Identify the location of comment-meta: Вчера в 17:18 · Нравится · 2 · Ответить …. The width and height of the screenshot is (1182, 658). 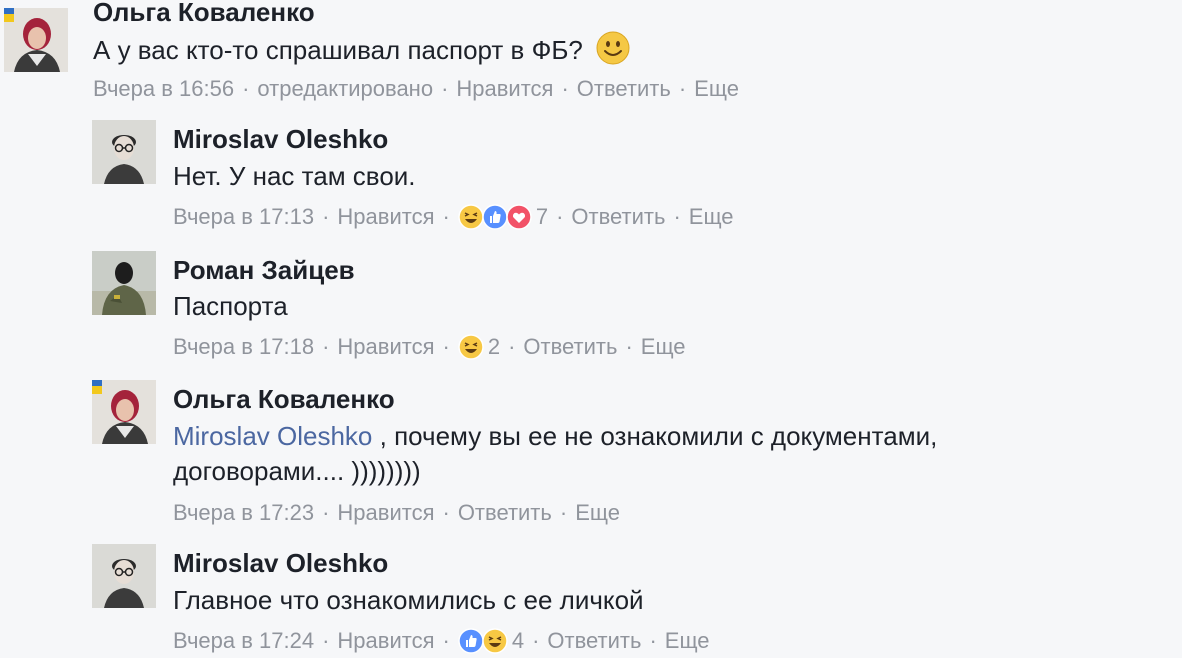
(429, 347).